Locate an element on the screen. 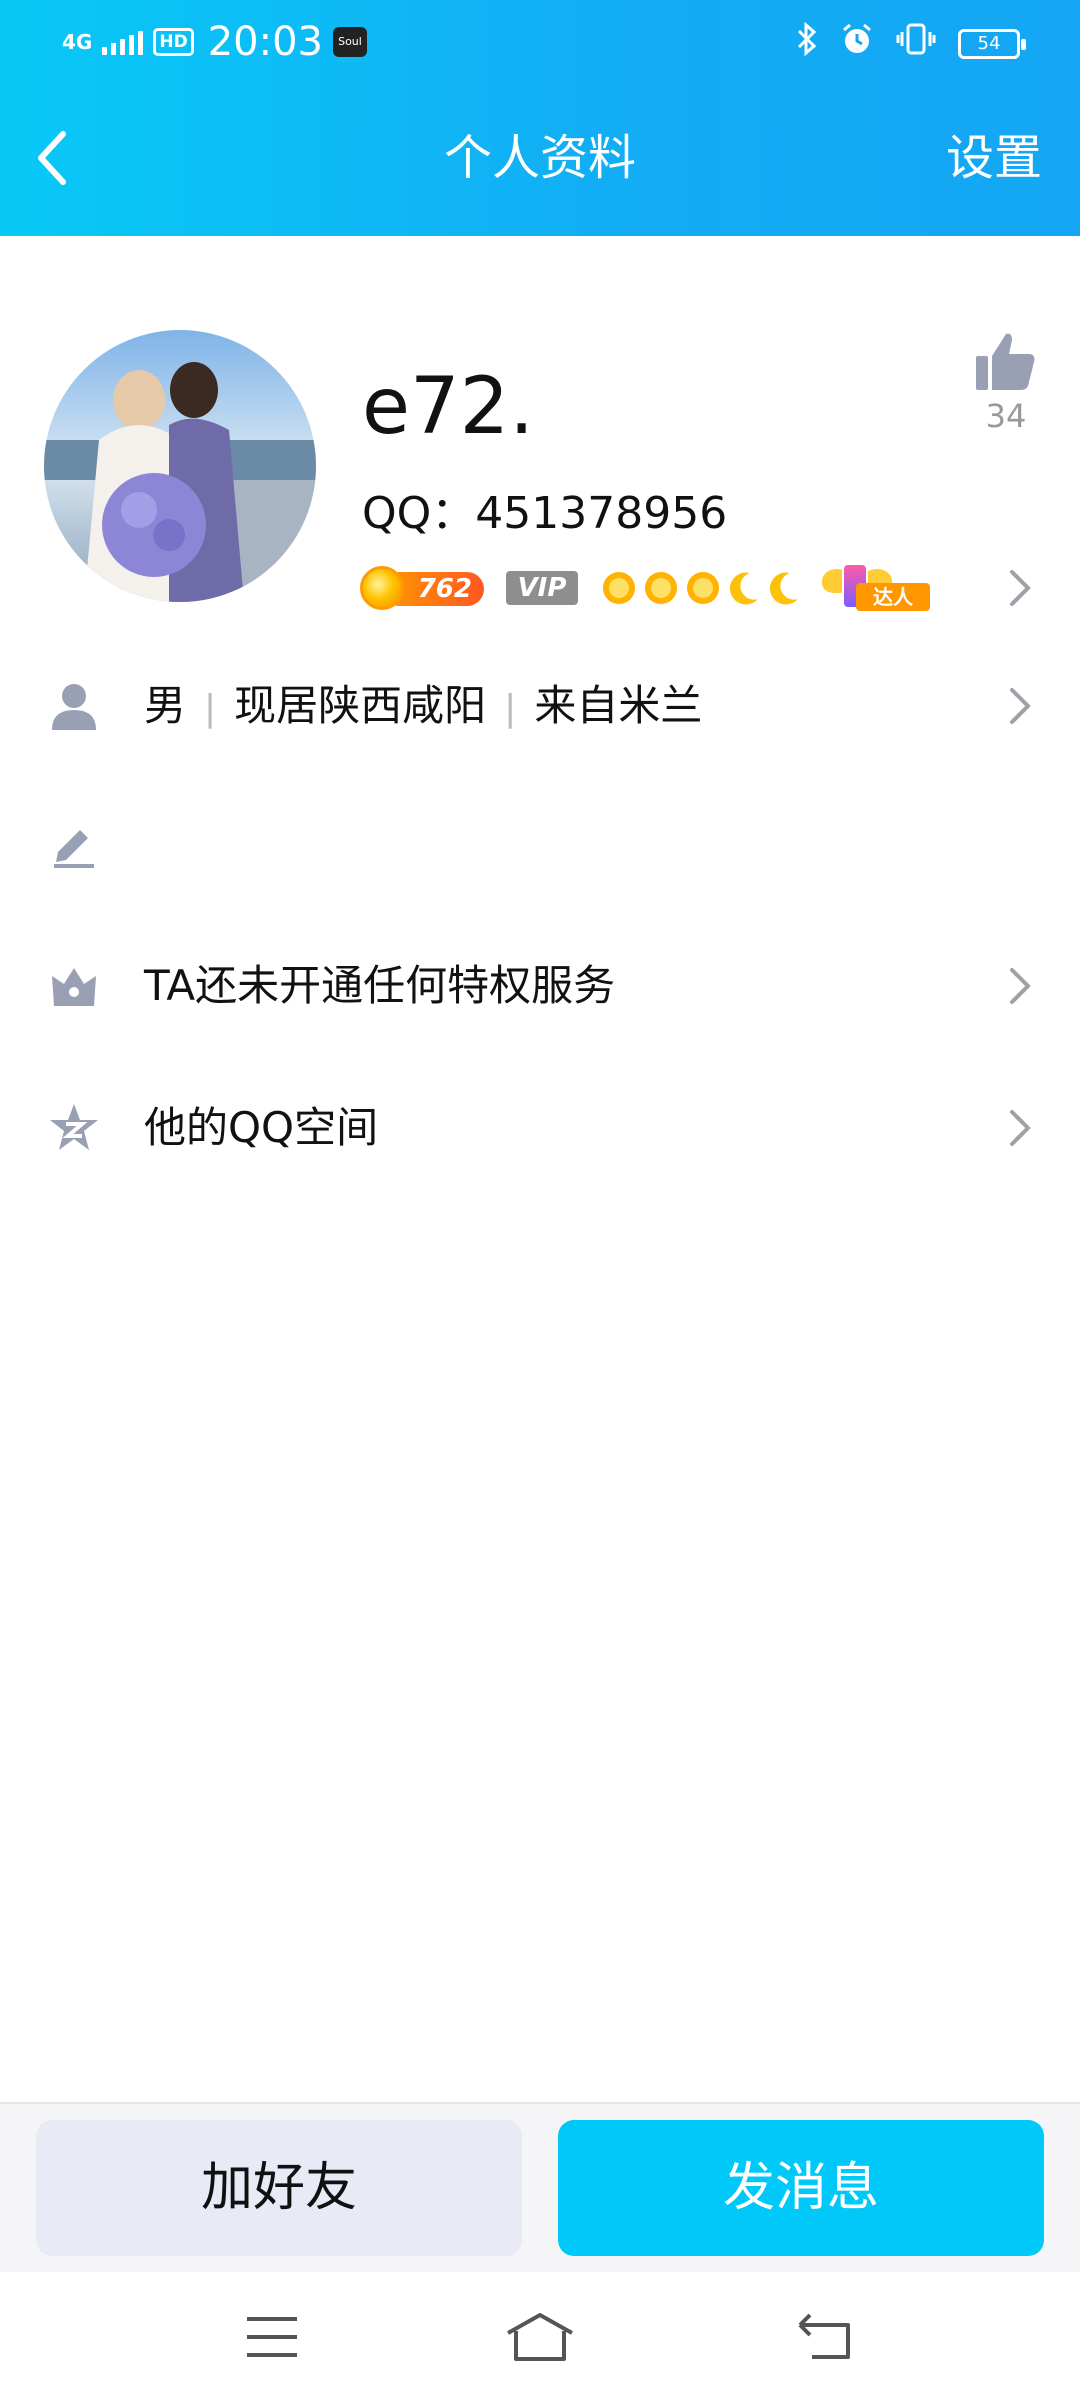 This screenshot has width=1080, height=2400. system-nav-bar is located at coordinates (540, 2336).